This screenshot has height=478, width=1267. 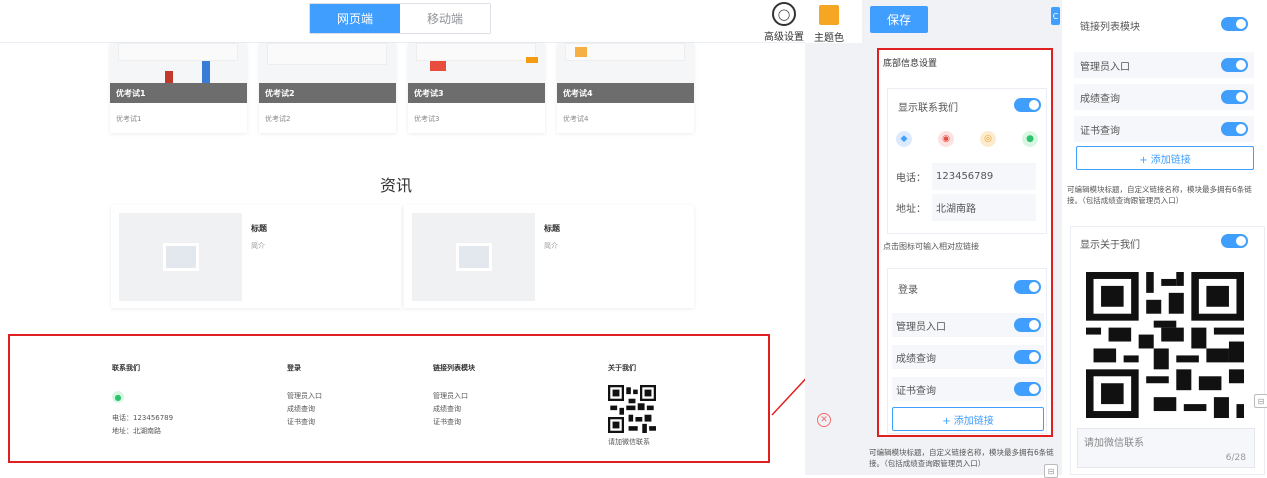 I want to click on login-toggle, so click(x=1027, y=287).